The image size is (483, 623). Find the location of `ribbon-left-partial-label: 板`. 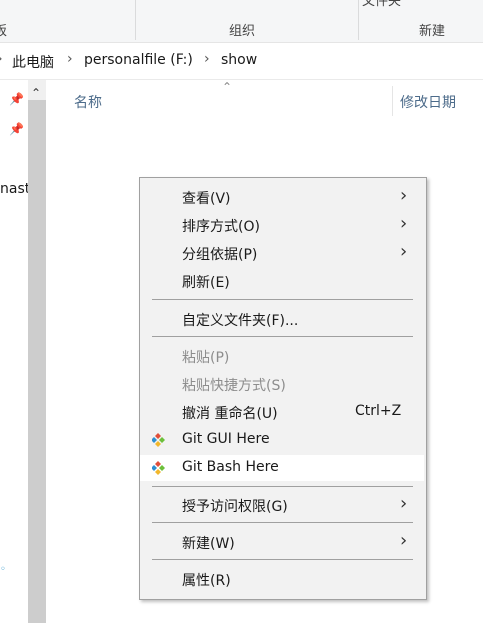

ribbon-left-partial-label: 板 is located at coordinates (4, 31).